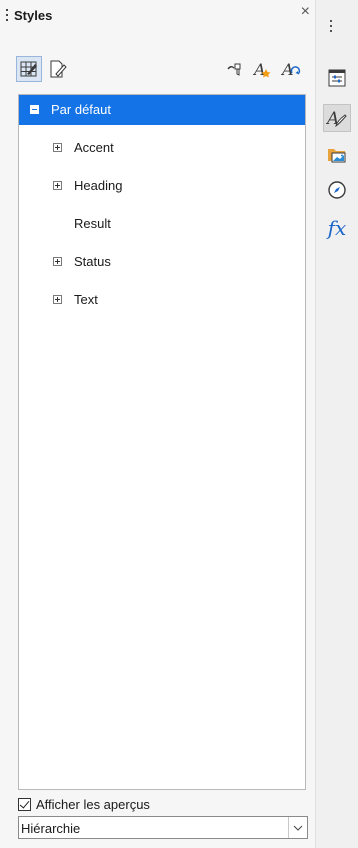 This screenshot has height=848, width=358. Describe the element at coordinates (92, 261) in the screenshot. I see `tree-item-label: Status` at that location.